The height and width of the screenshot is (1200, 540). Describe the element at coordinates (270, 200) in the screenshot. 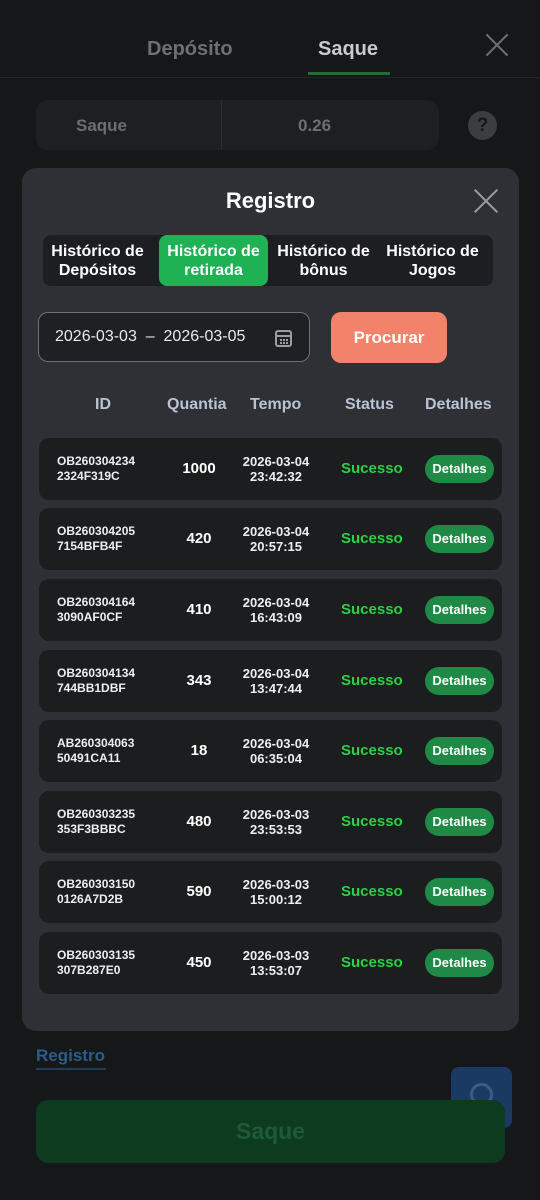

I see `modal-title: Registro` at that location.